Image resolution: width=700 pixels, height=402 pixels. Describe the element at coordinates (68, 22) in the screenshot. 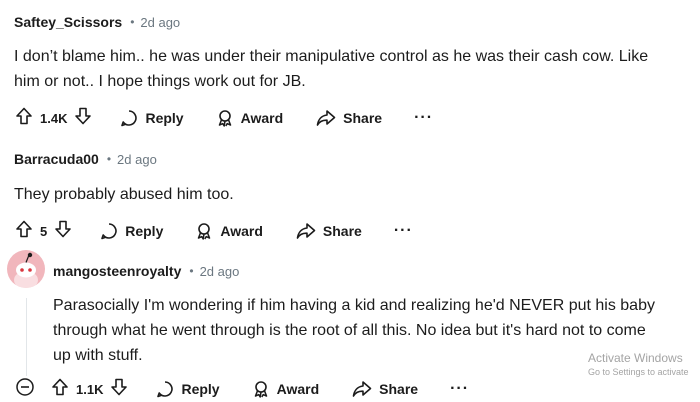

I see `comment-author: Saftey_Scissors` at that location.